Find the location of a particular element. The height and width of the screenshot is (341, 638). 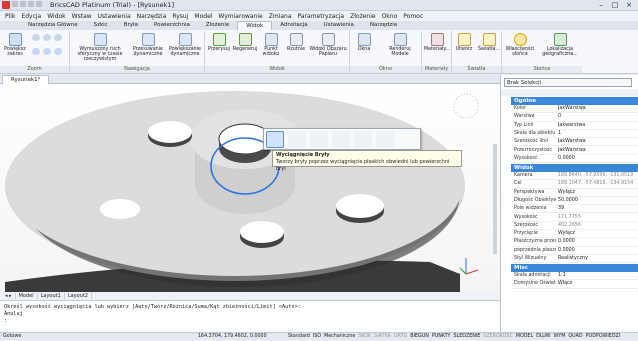

menu-item-ustawienia: Ustawienia is located at coordinates (114, 16).